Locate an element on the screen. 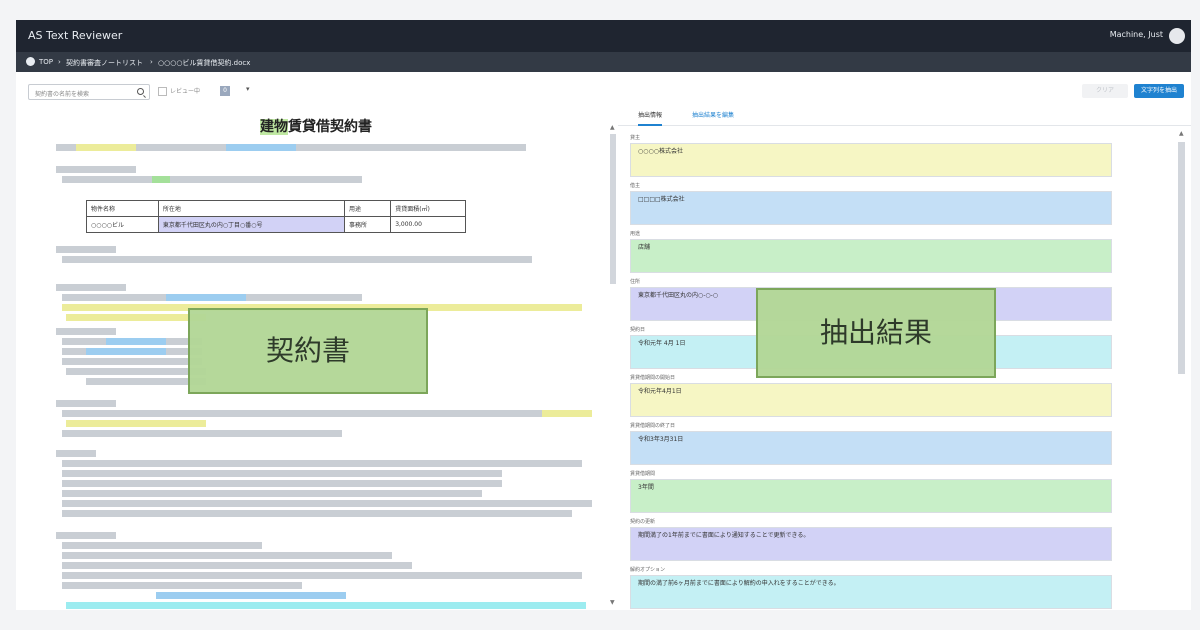  search-placeholder: 契約書の名前を検索 is located at coordinates (62, 94).